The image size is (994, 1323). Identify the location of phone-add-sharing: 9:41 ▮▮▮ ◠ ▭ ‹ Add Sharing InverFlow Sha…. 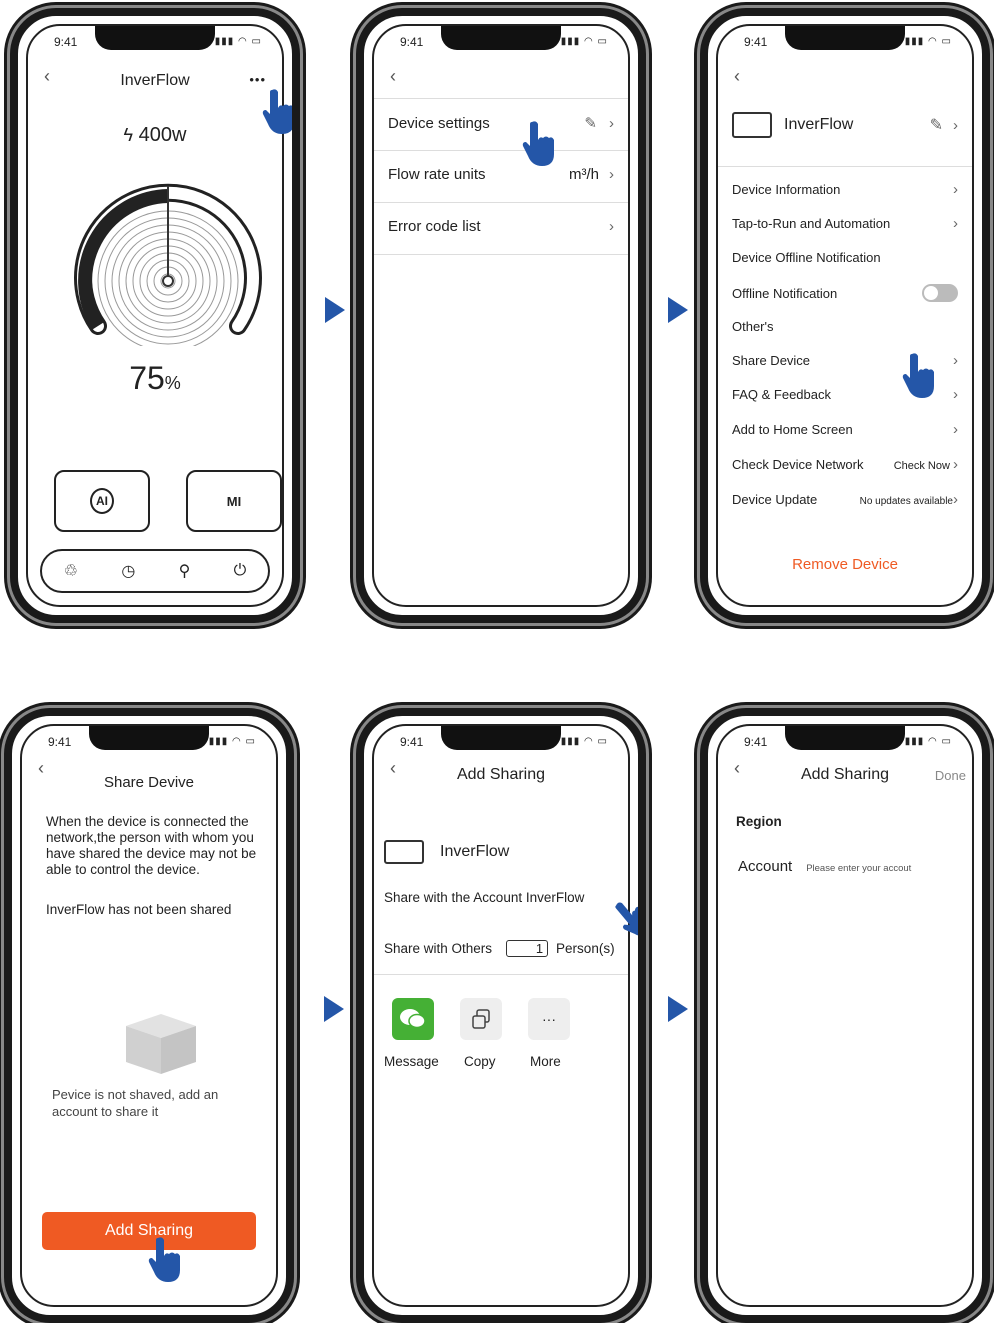
(501, 1015).